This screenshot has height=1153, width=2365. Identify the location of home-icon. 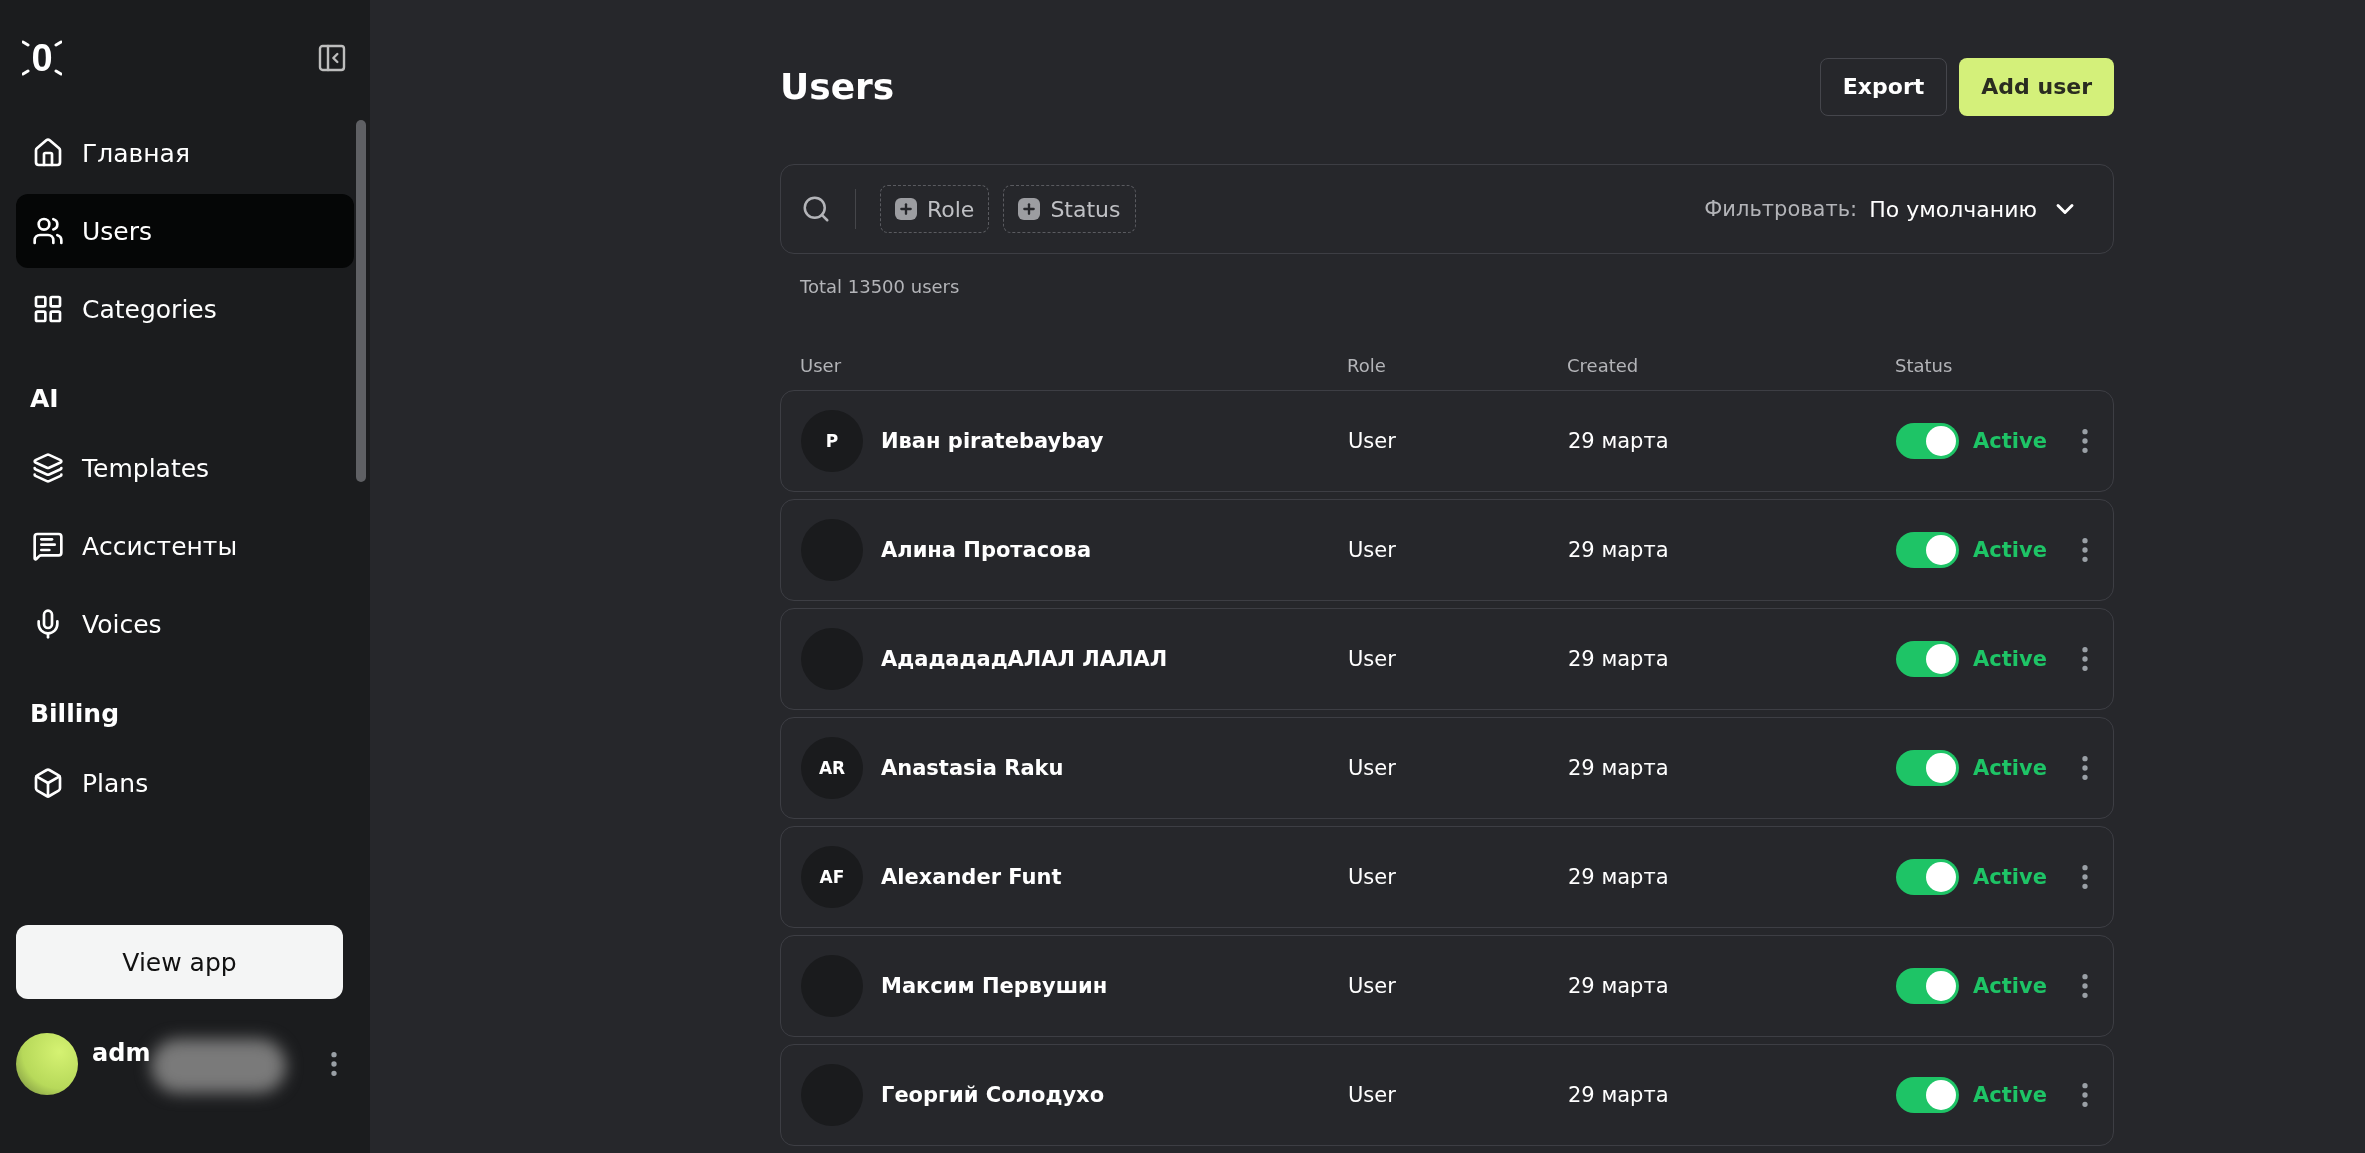
(48, 153).